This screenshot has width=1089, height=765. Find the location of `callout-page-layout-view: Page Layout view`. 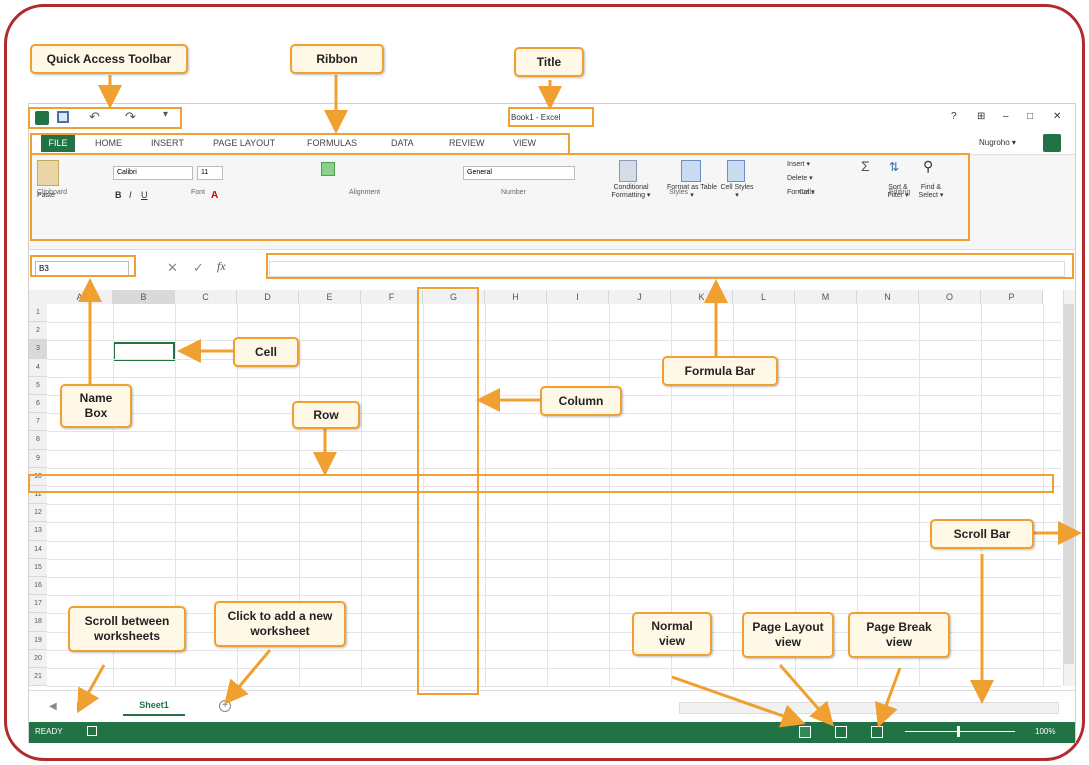

callout-page-layout-view: Page Layout view is located at coordinates (788, 635).